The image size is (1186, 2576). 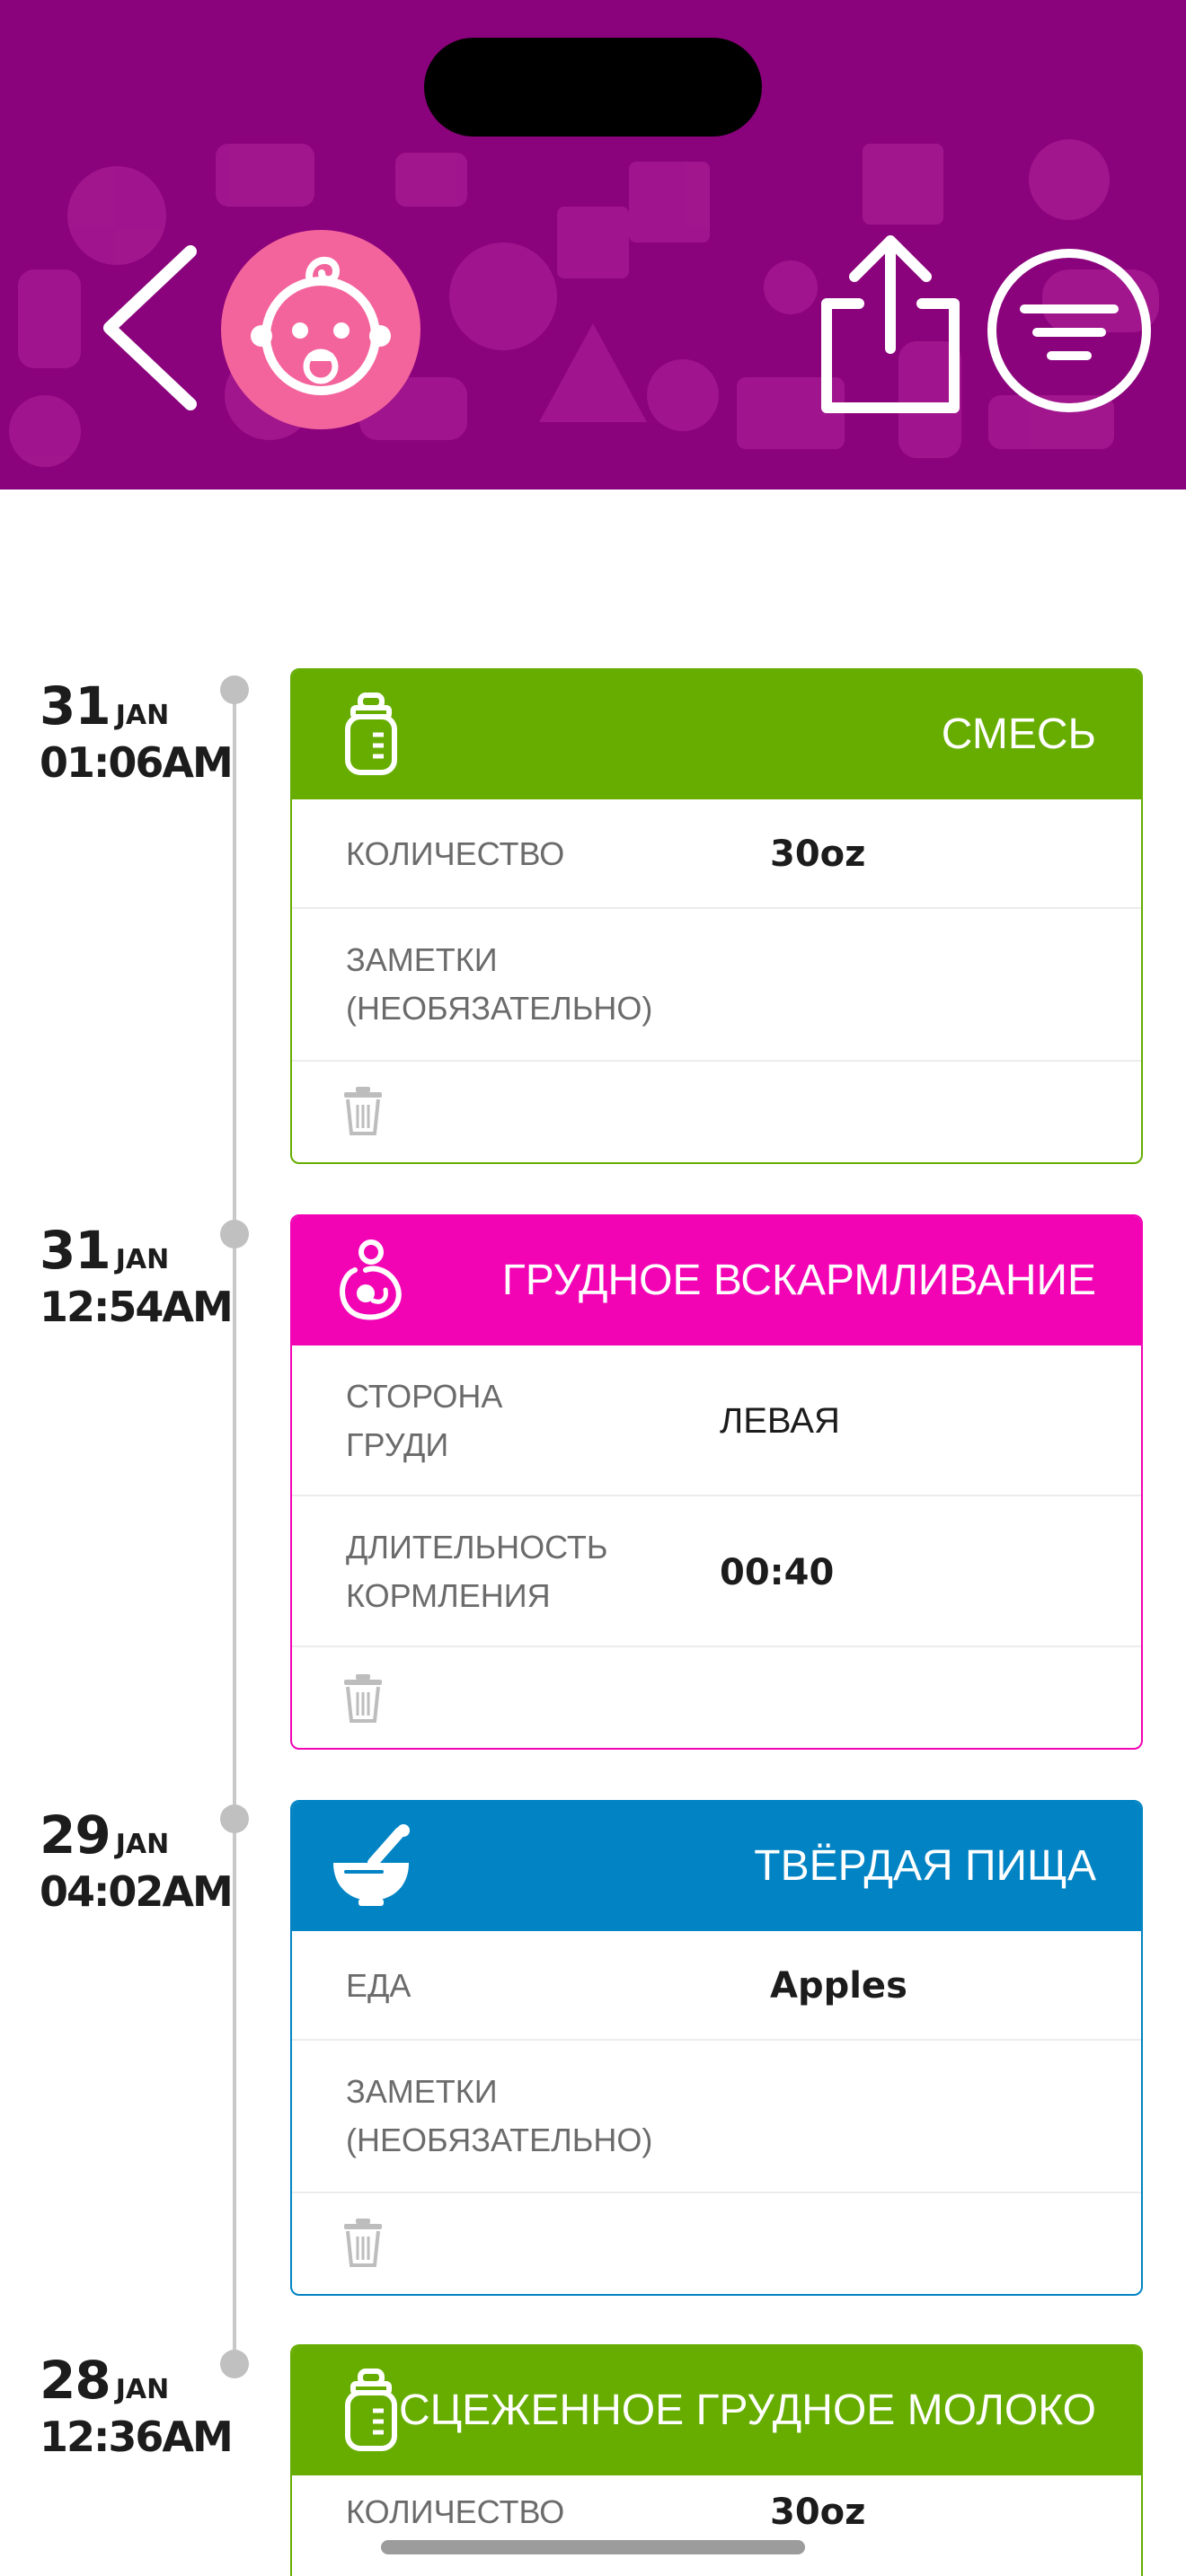 I want to click on back-button, so click(x=153, y=328).